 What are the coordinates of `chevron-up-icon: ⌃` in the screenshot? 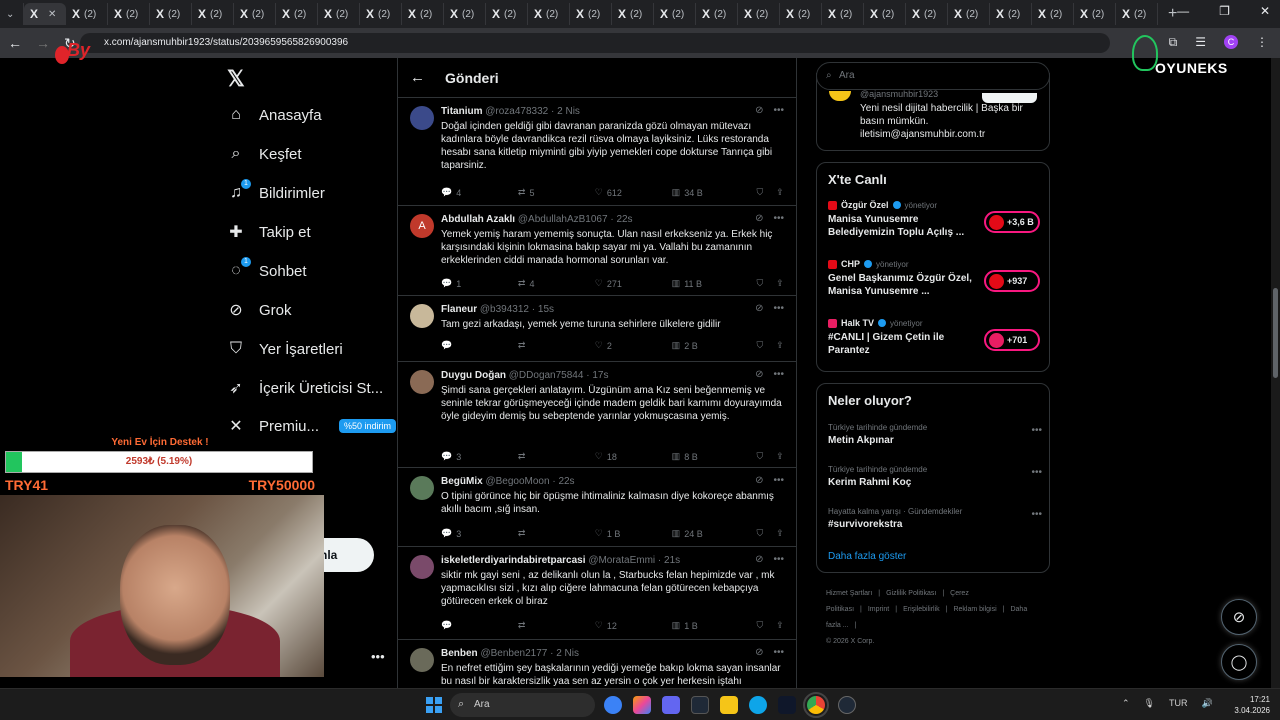 It's located at (1126, 703).